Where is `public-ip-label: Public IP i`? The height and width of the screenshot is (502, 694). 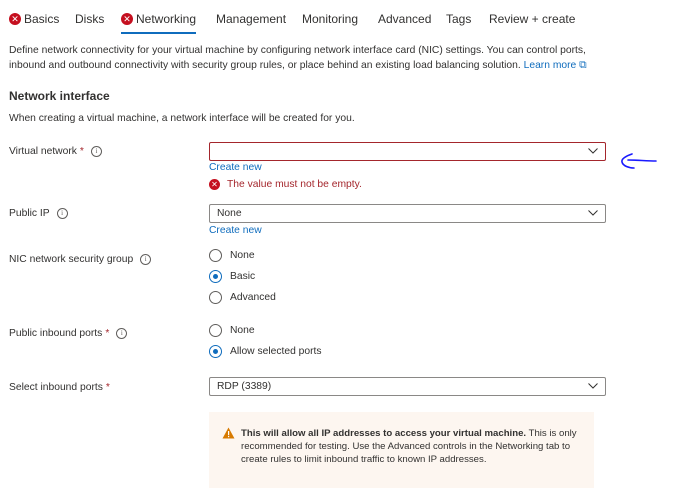
public-ip-label: Public IP i is located at coordinates (38, 213).